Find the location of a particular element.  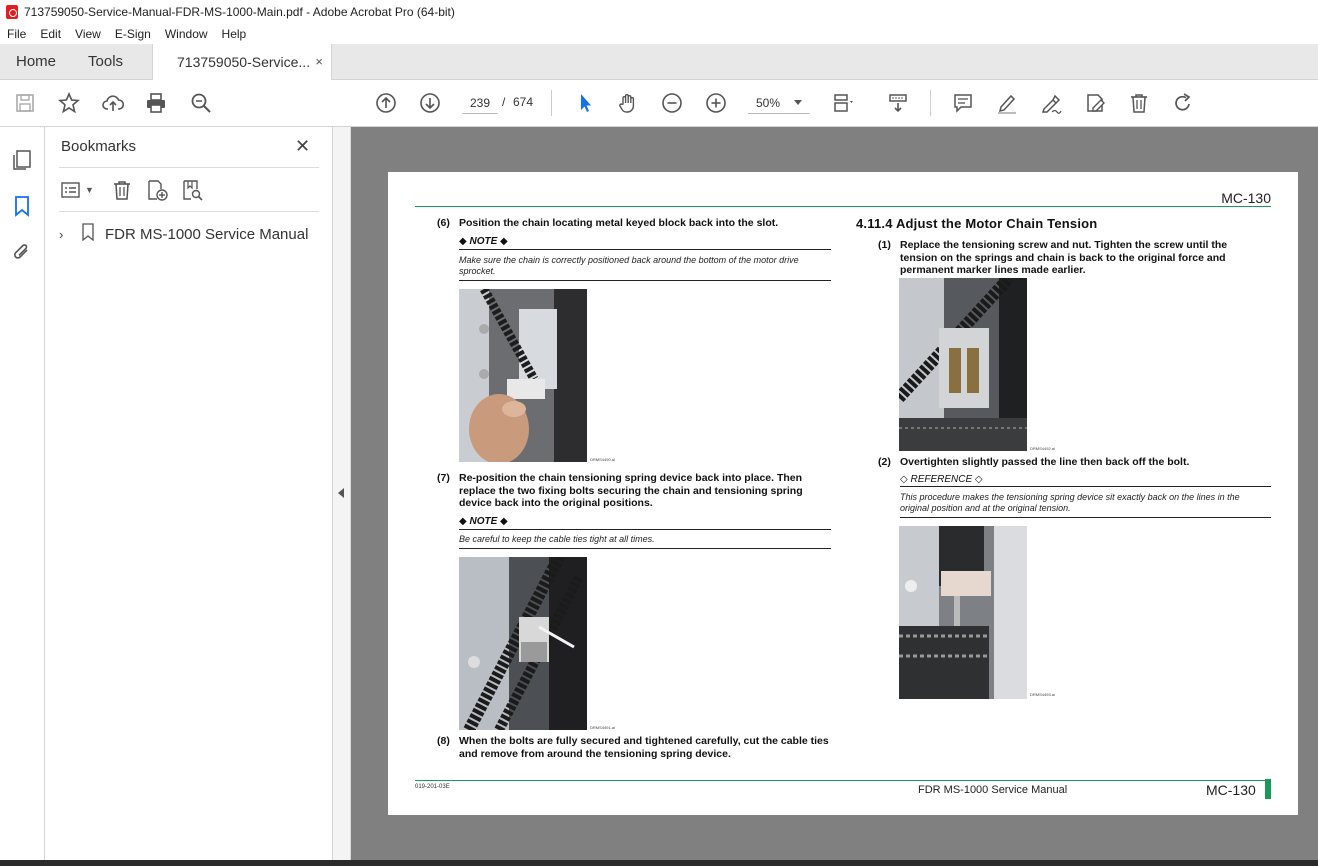

footer-doc-code: 019-201-03E is located at coordinates (432, 787).